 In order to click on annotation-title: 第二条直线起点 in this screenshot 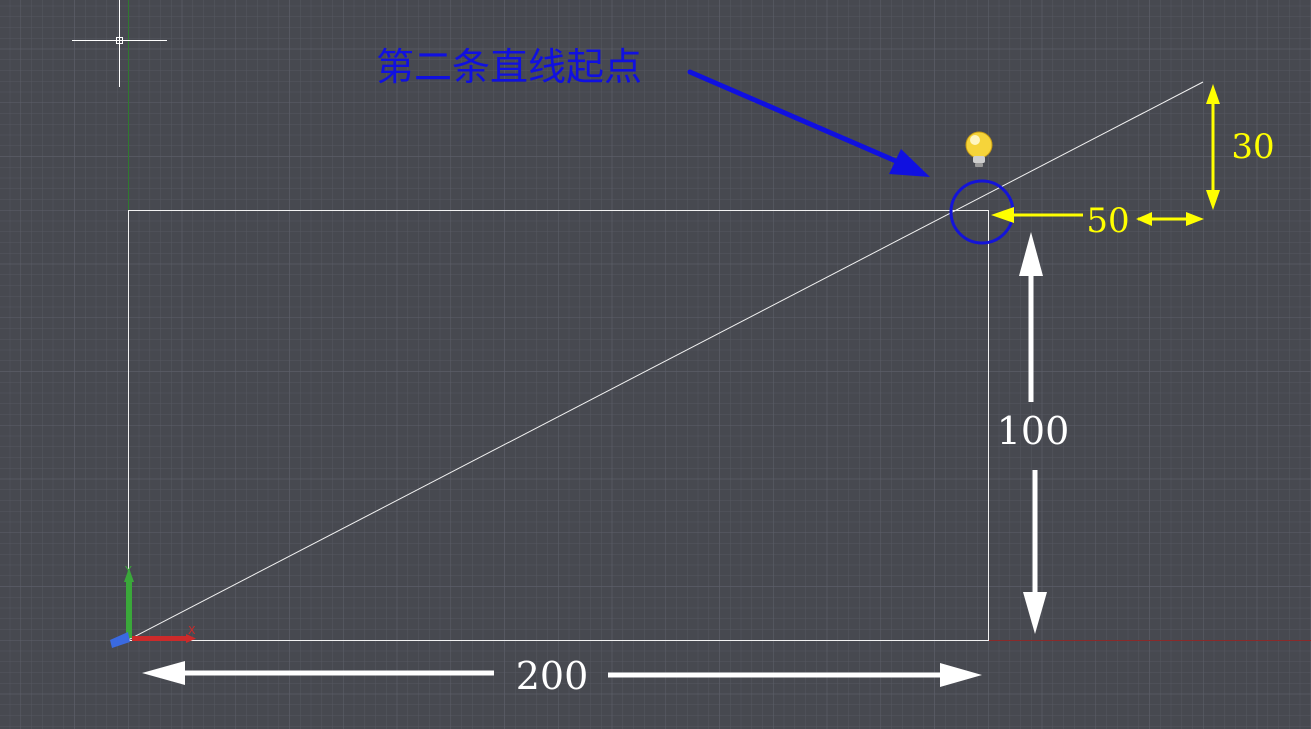, I will do `click(509, 67)`.